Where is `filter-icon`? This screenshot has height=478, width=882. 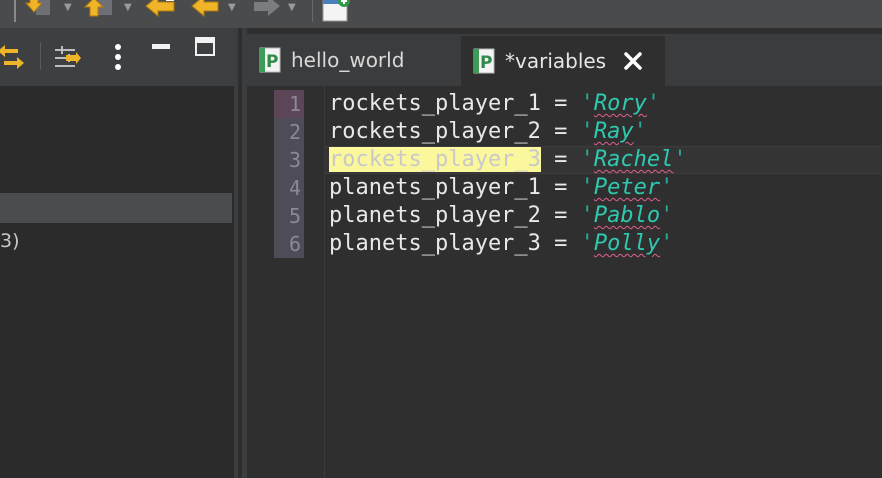
filter-icon is located at coordinates (68, 56).